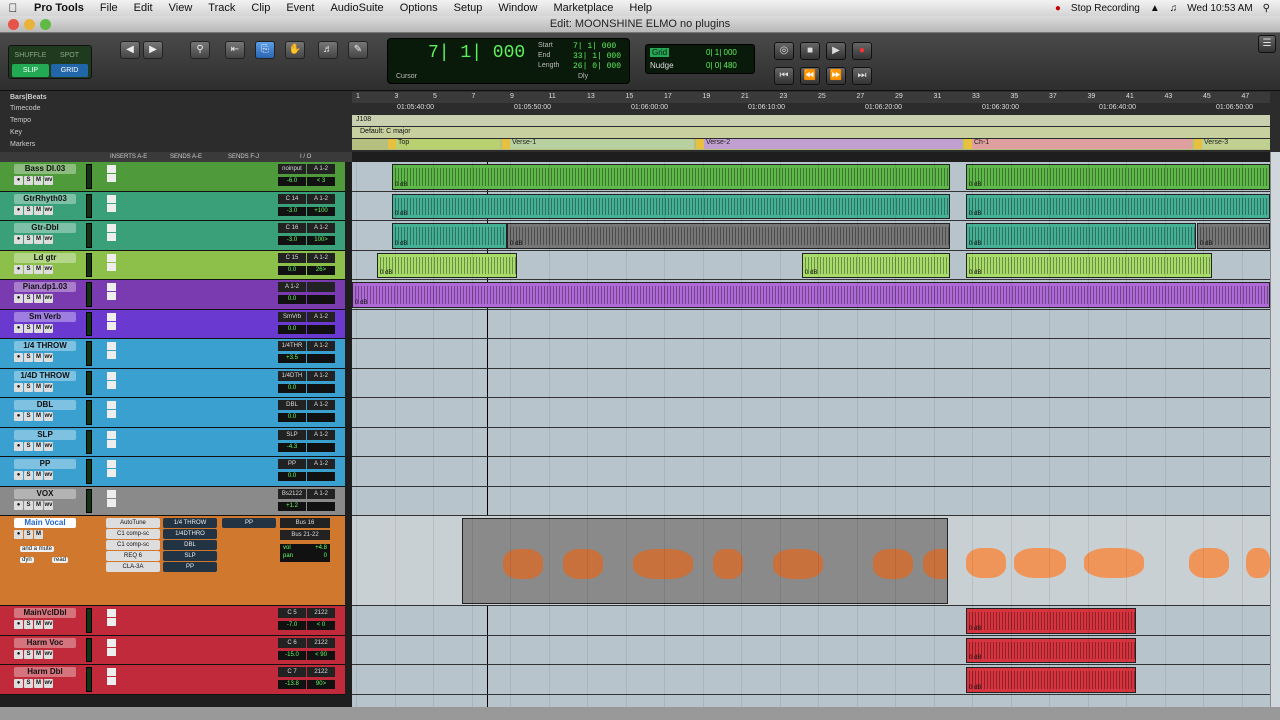 The height and width of the screenshot is (720, 1280). I want to click on pencil-tool-icon: ✎, so click(358, 50).